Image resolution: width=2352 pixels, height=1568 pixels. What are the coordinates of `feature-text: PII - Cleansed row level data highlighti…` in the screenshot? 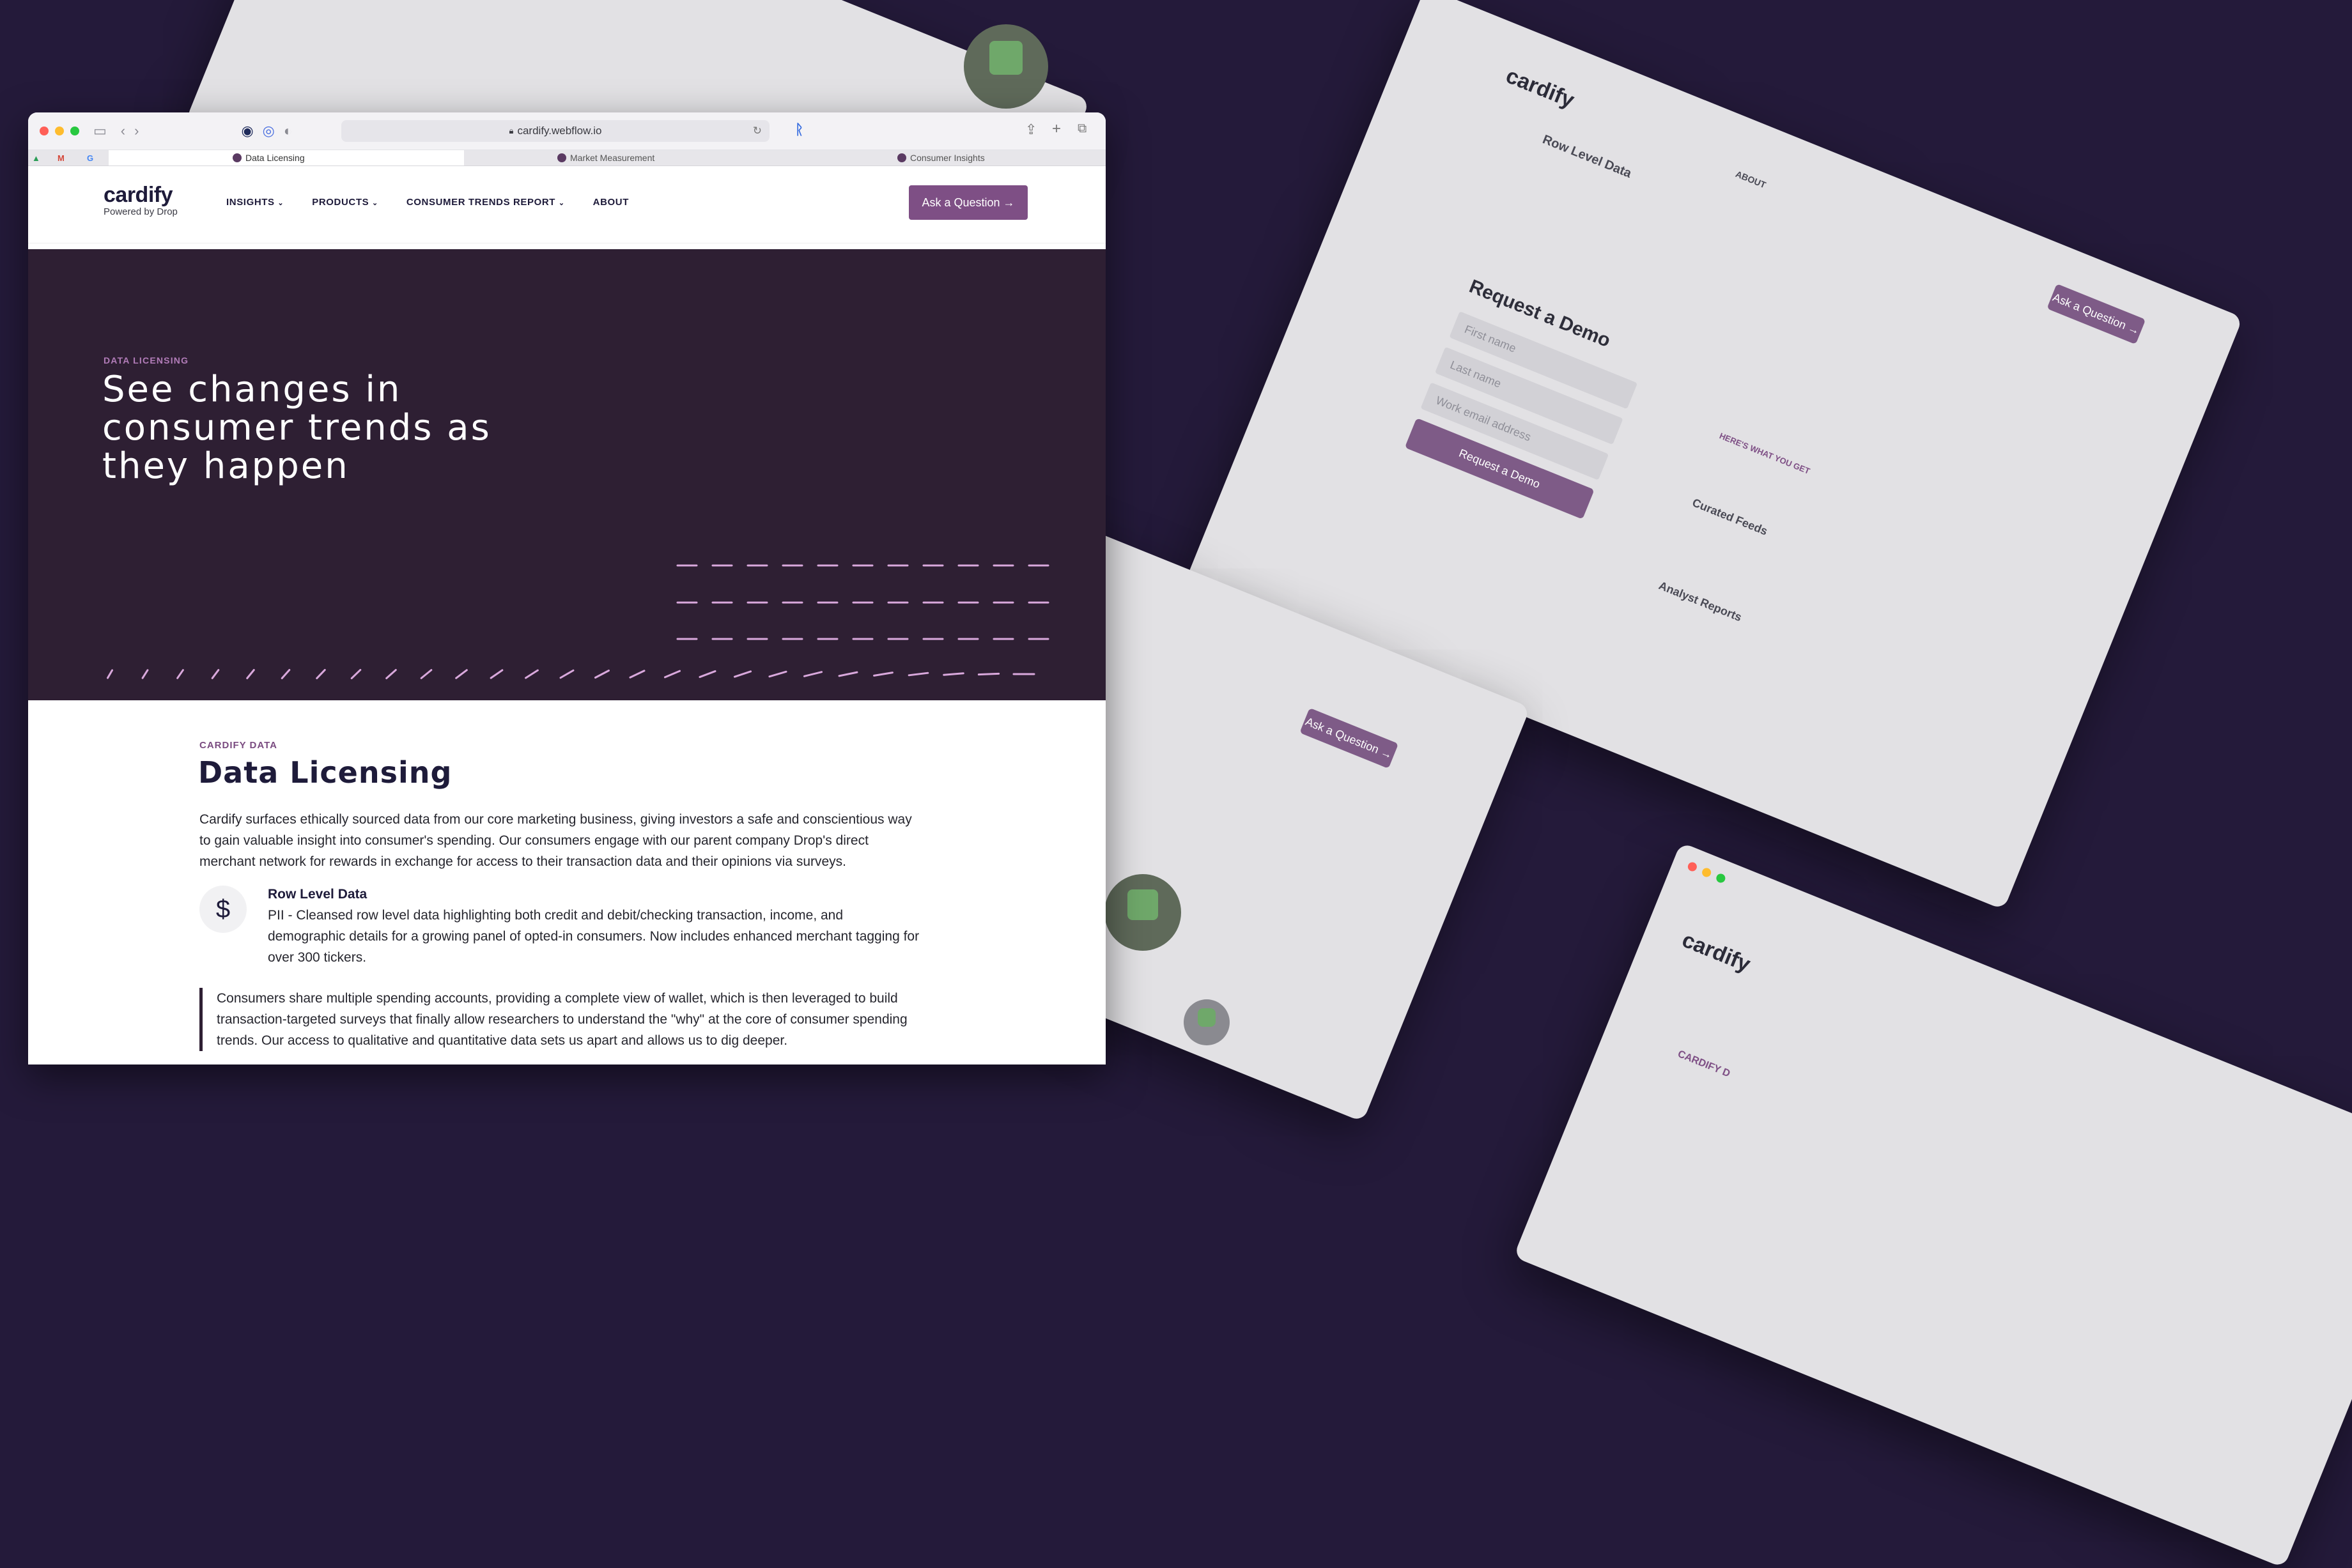 It's located at (594, 936).